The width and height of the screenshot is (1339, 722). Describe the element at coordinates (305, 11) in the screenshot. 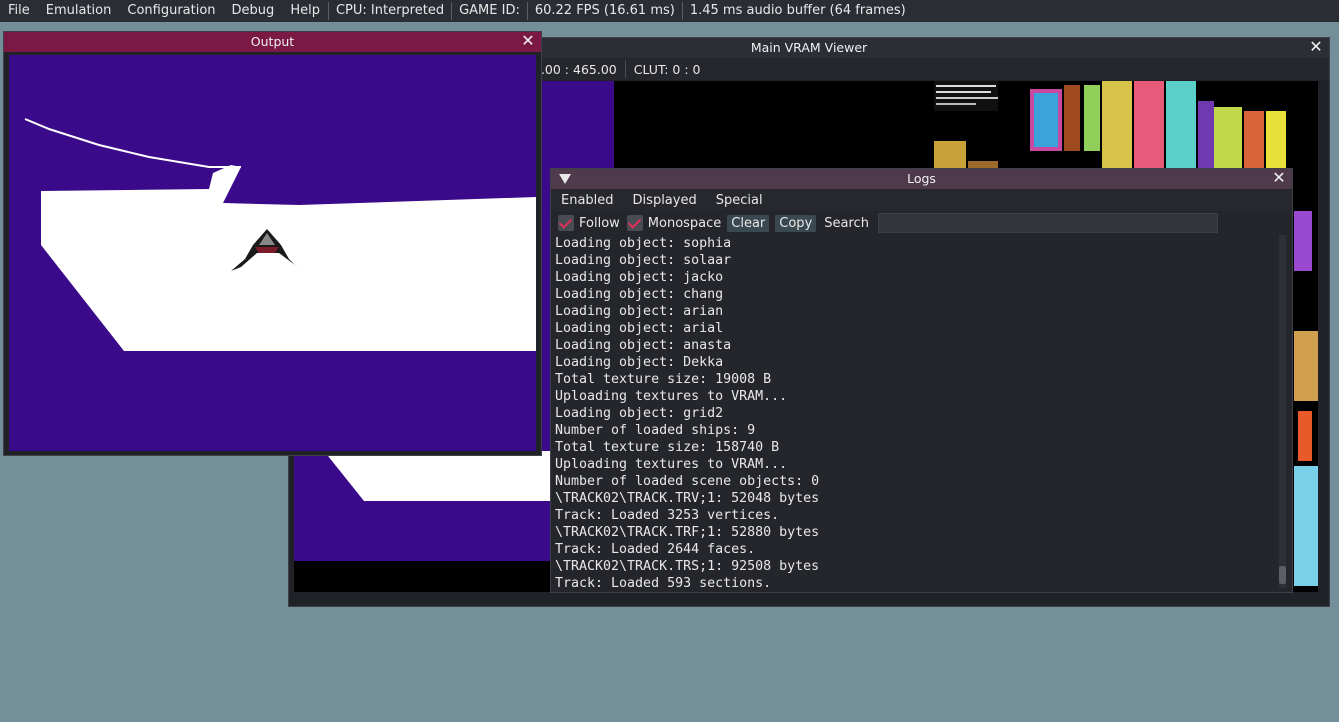

I see `menu-help: Help` at that location.